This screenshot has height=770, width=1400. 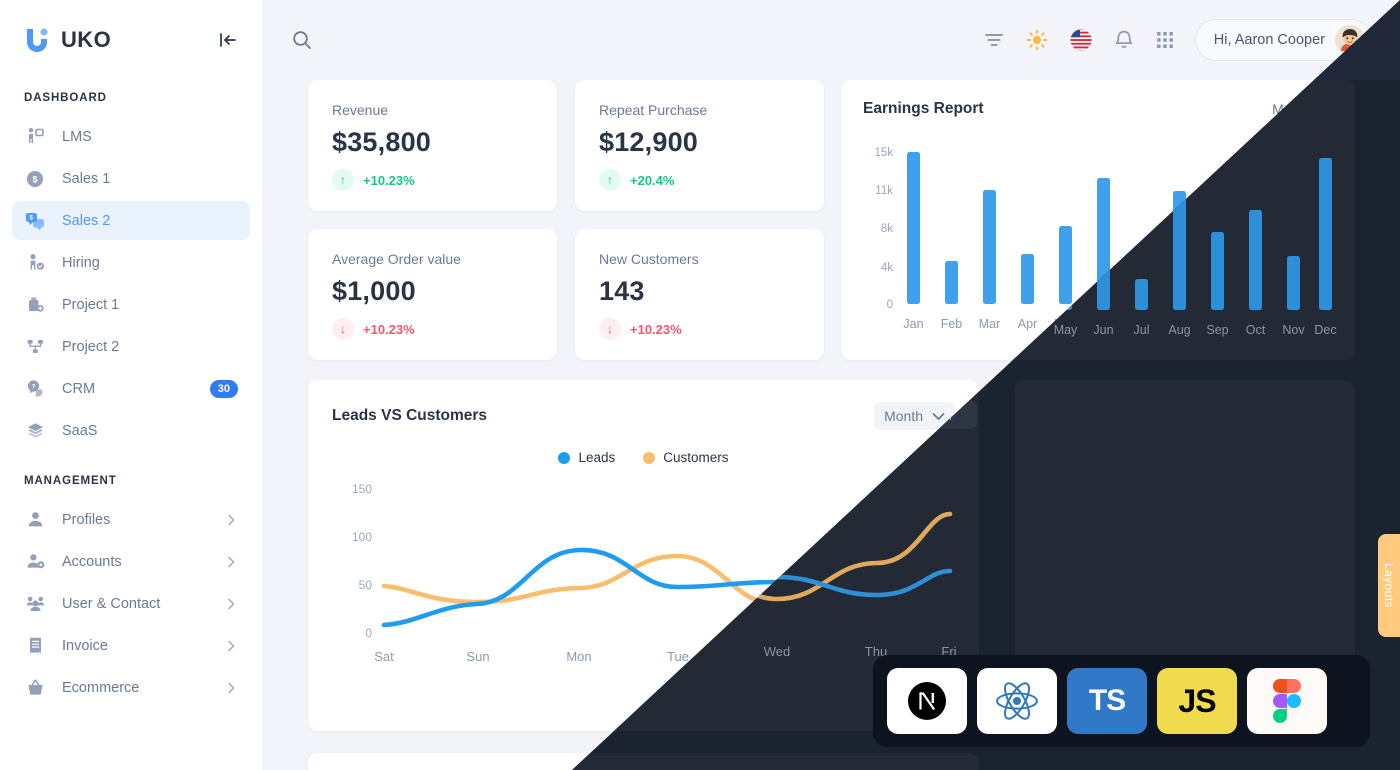 What do you see at coordinates (1177, 40) in the screenshot?
I see `topbar-actions: Hi, Aaron Cooper` at bounding box center [1177, 40].